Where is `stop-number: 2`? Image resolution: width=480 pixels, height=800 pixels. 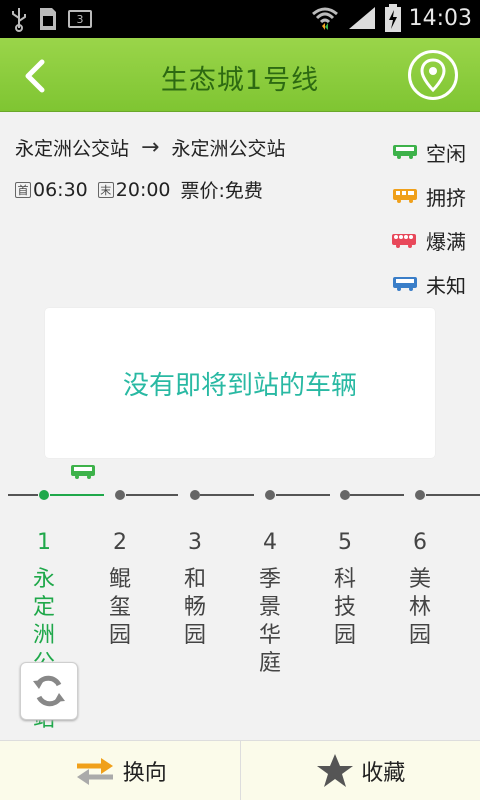
stop-number: 2 is located at coordinates (120, 542).